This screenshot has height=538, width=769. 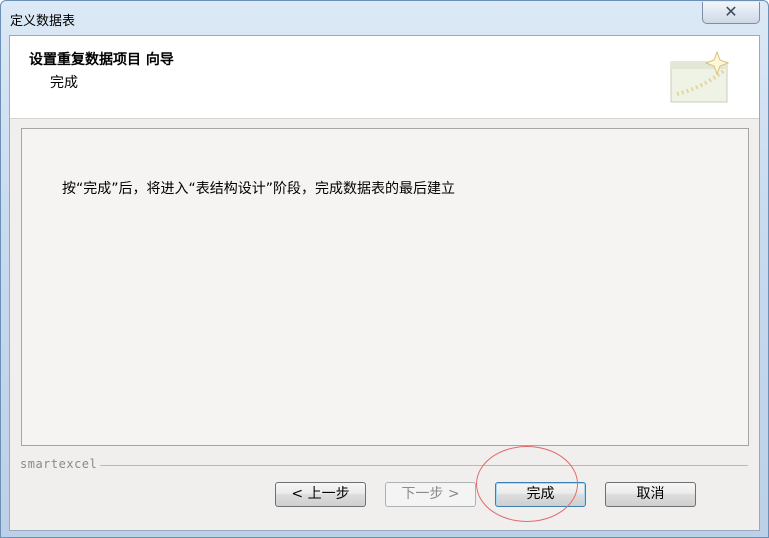 I want to click on close-button: ✕, so click(x=731, y=13).